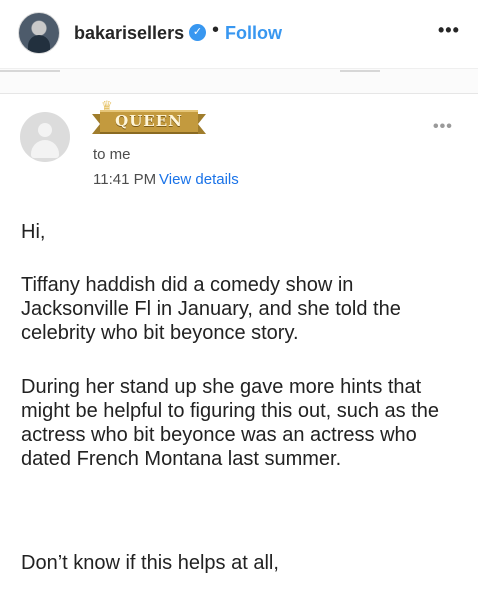 The width and height of the screenshot is (478, 599). Describe the element at coordinates (39, 33) in the screenshot. I see `profile-avatar` at that location.